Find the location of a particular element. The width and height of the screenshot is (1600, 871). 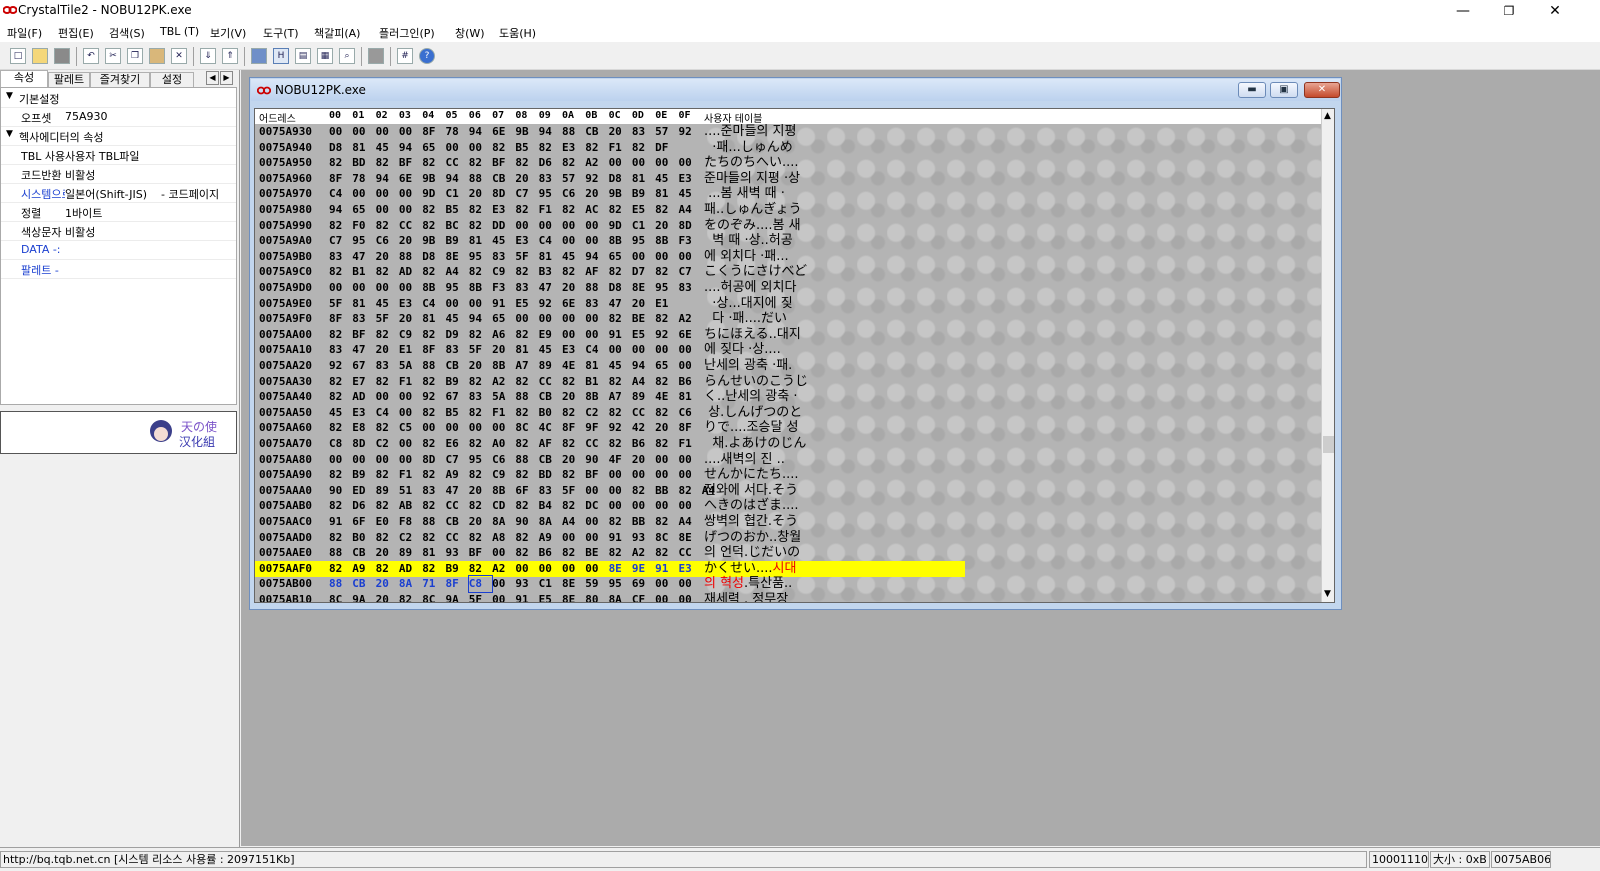

hex-byte: C9 is located at coordinates (503, 272).